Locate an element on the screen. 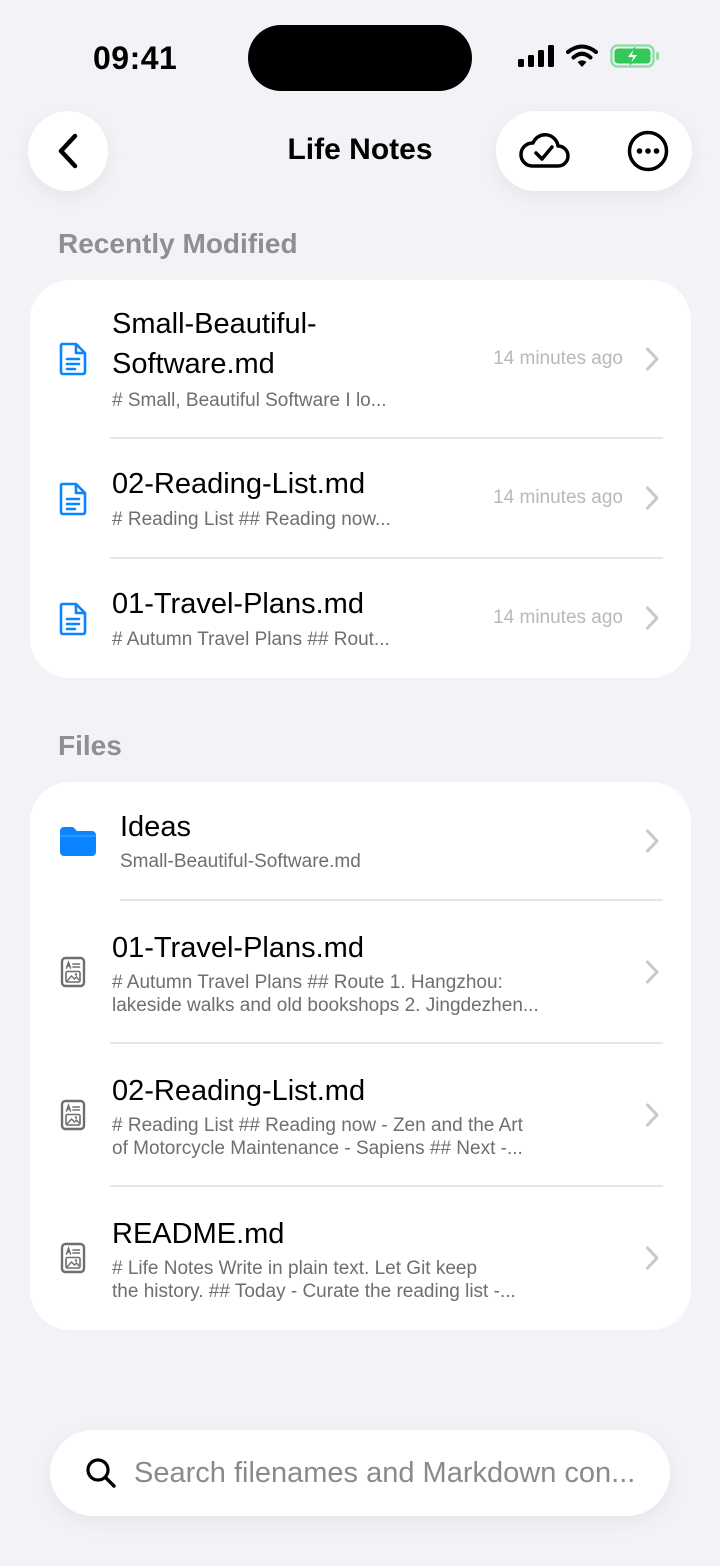 The width and height of the screenshot is (720, 1566). file-name: 01-Travel-Plans.md is located at coordinates (238, 948).